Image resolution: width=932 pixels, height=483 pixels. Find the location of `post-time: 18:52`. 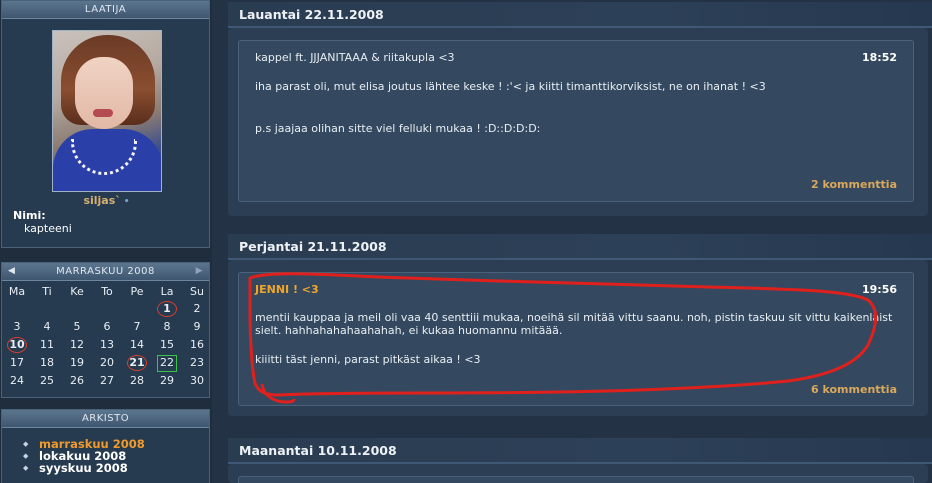

post-time: 18:52 is located at coordinates (879, 57).